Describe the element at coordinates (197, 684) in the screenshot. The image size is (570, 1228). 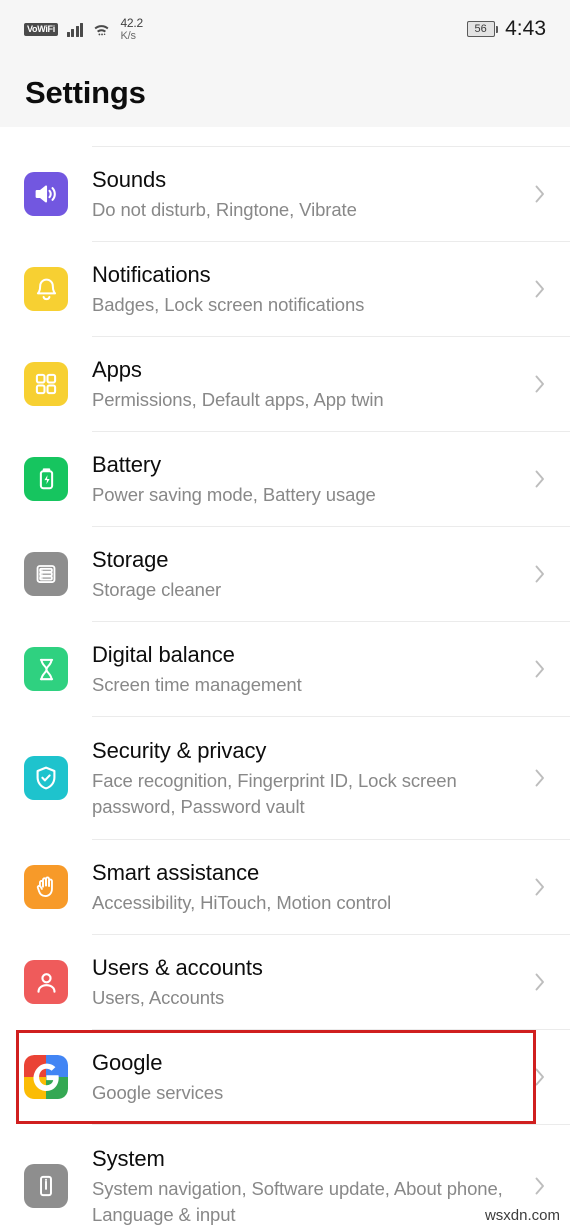
I see `settings-row-subtitle: Screen time management` at that location.